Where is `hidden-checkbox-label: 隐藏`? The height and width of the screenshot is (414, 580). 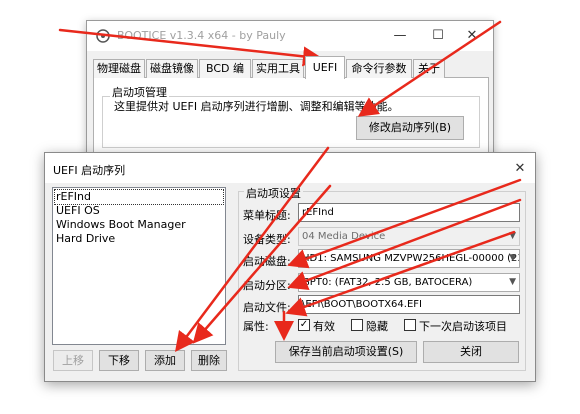 hidden-checkbox-label: 隐藏 is located at coordinates (377, 326).